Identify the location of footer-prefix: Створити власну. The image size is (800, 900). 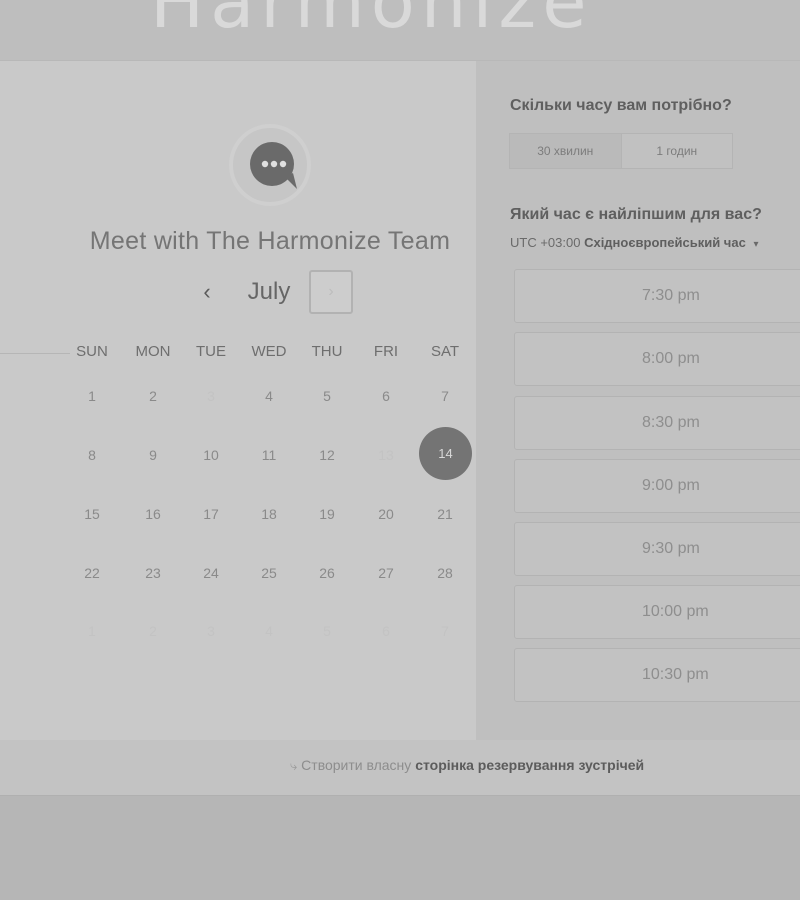
(356, 765).